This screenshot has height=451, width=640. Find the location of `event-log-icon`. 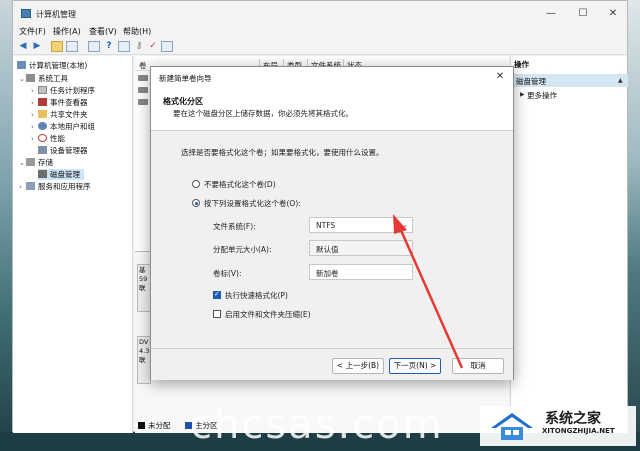

event-log-icon is located at coordinates (42, 102).